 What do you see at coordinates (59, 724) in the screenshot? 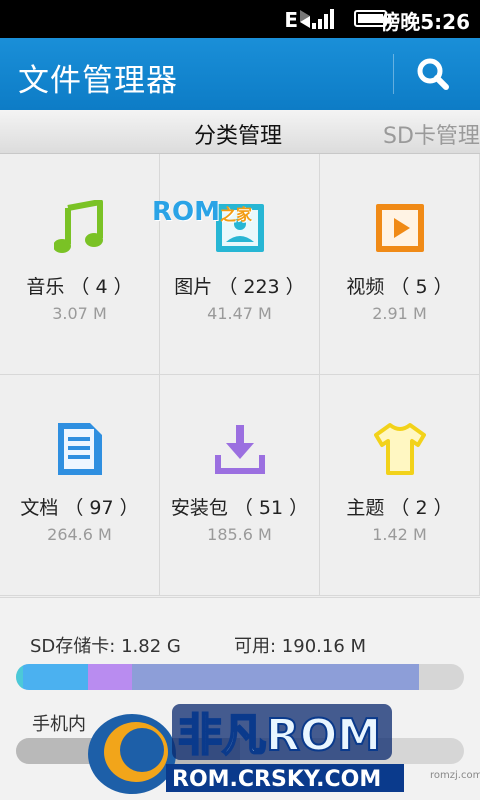
I see `phone-storage-label: 手机内` at bounding box center [59, 724].